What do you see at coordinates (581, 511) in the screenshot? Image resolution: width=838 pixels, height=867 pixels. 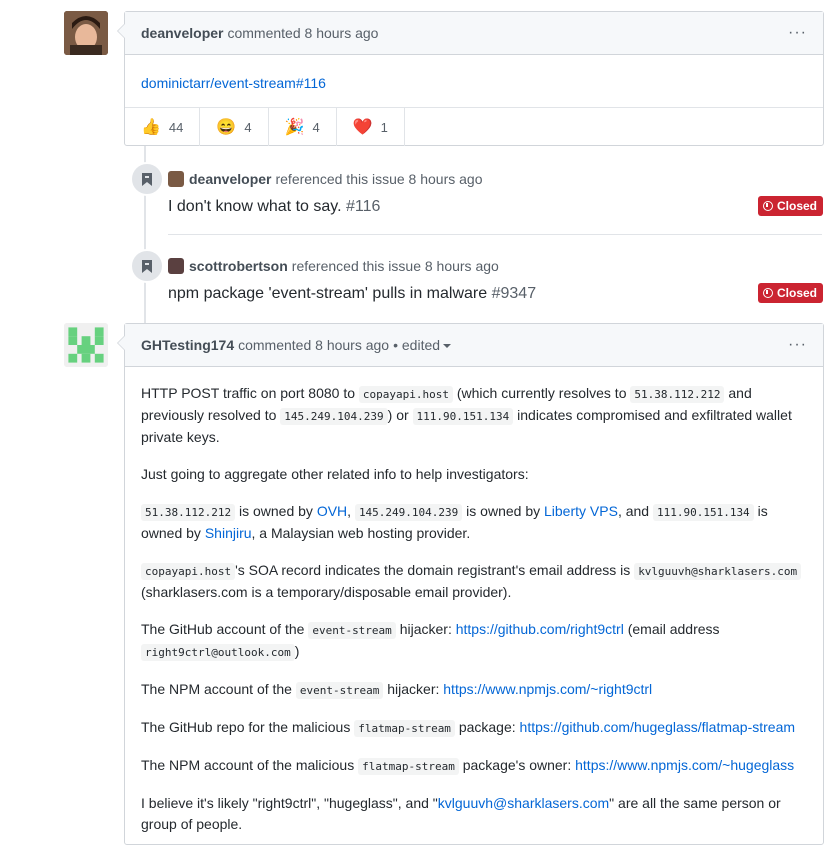 I see `link-liberty-vps: Liberty VPS` at bounding box center [581, 511].